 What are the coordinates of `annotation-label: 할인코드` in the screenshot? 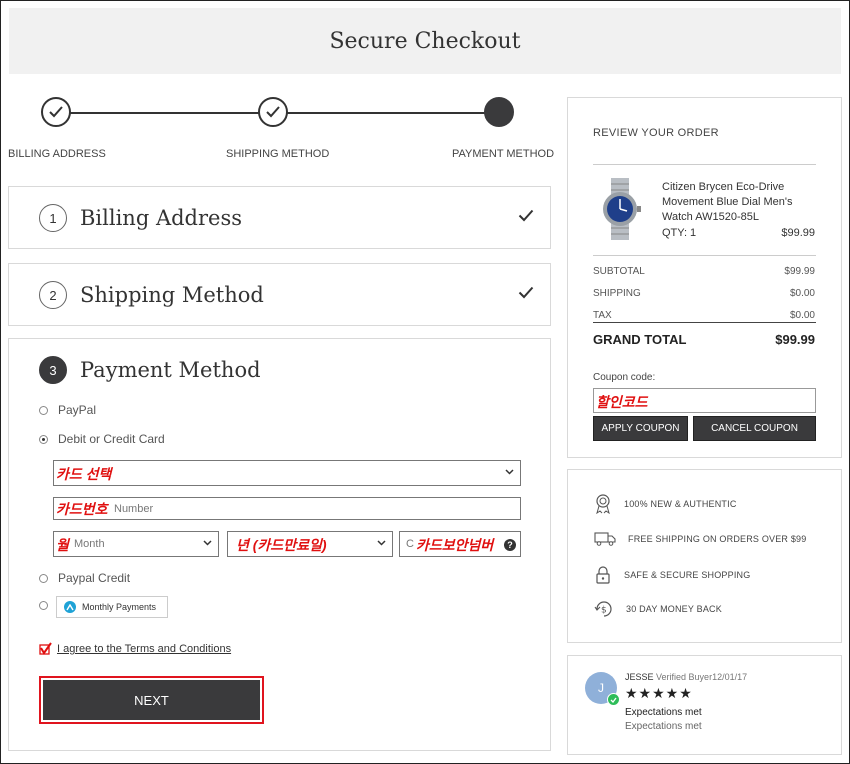 It's located at (622, 402).